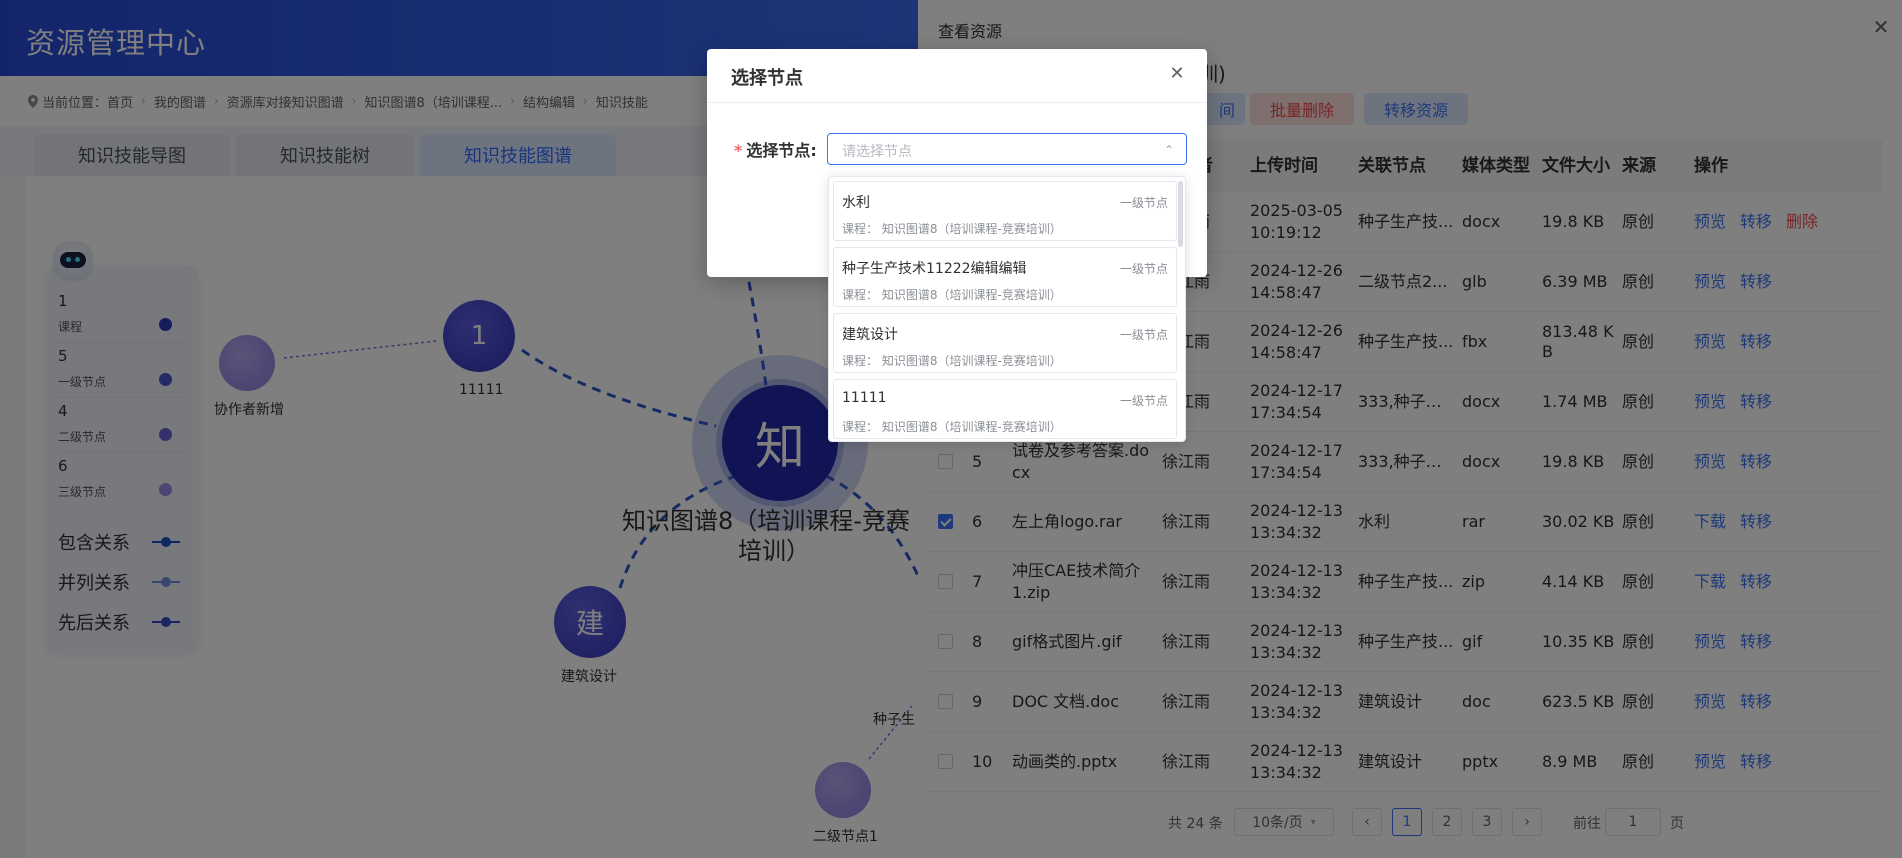  What do you see at coordinates (1168, 150) in the screenshot?
I see `chevron-up-icon: ⌃` at bounding box center [1168, 150].